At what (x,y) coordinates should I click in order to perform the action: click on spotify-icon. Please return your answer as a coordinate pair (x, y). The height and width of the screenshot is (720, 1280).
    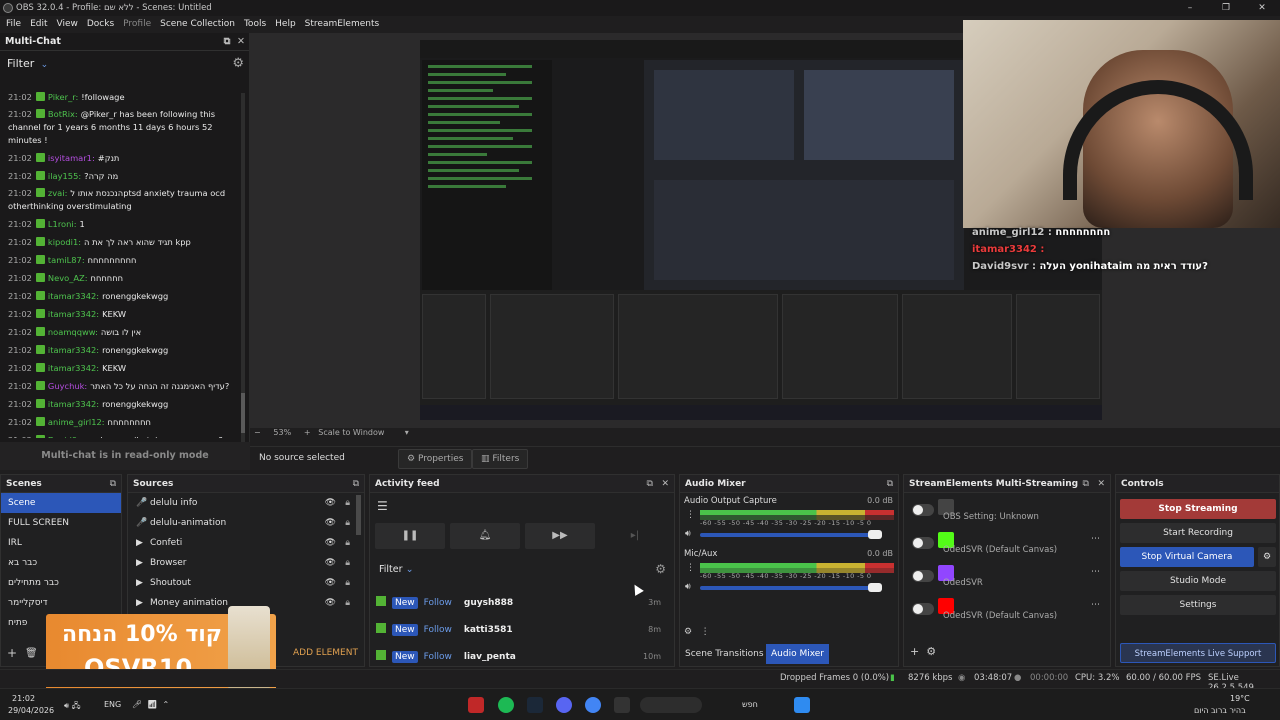
    Looking at the image, I should click on (506, 705).